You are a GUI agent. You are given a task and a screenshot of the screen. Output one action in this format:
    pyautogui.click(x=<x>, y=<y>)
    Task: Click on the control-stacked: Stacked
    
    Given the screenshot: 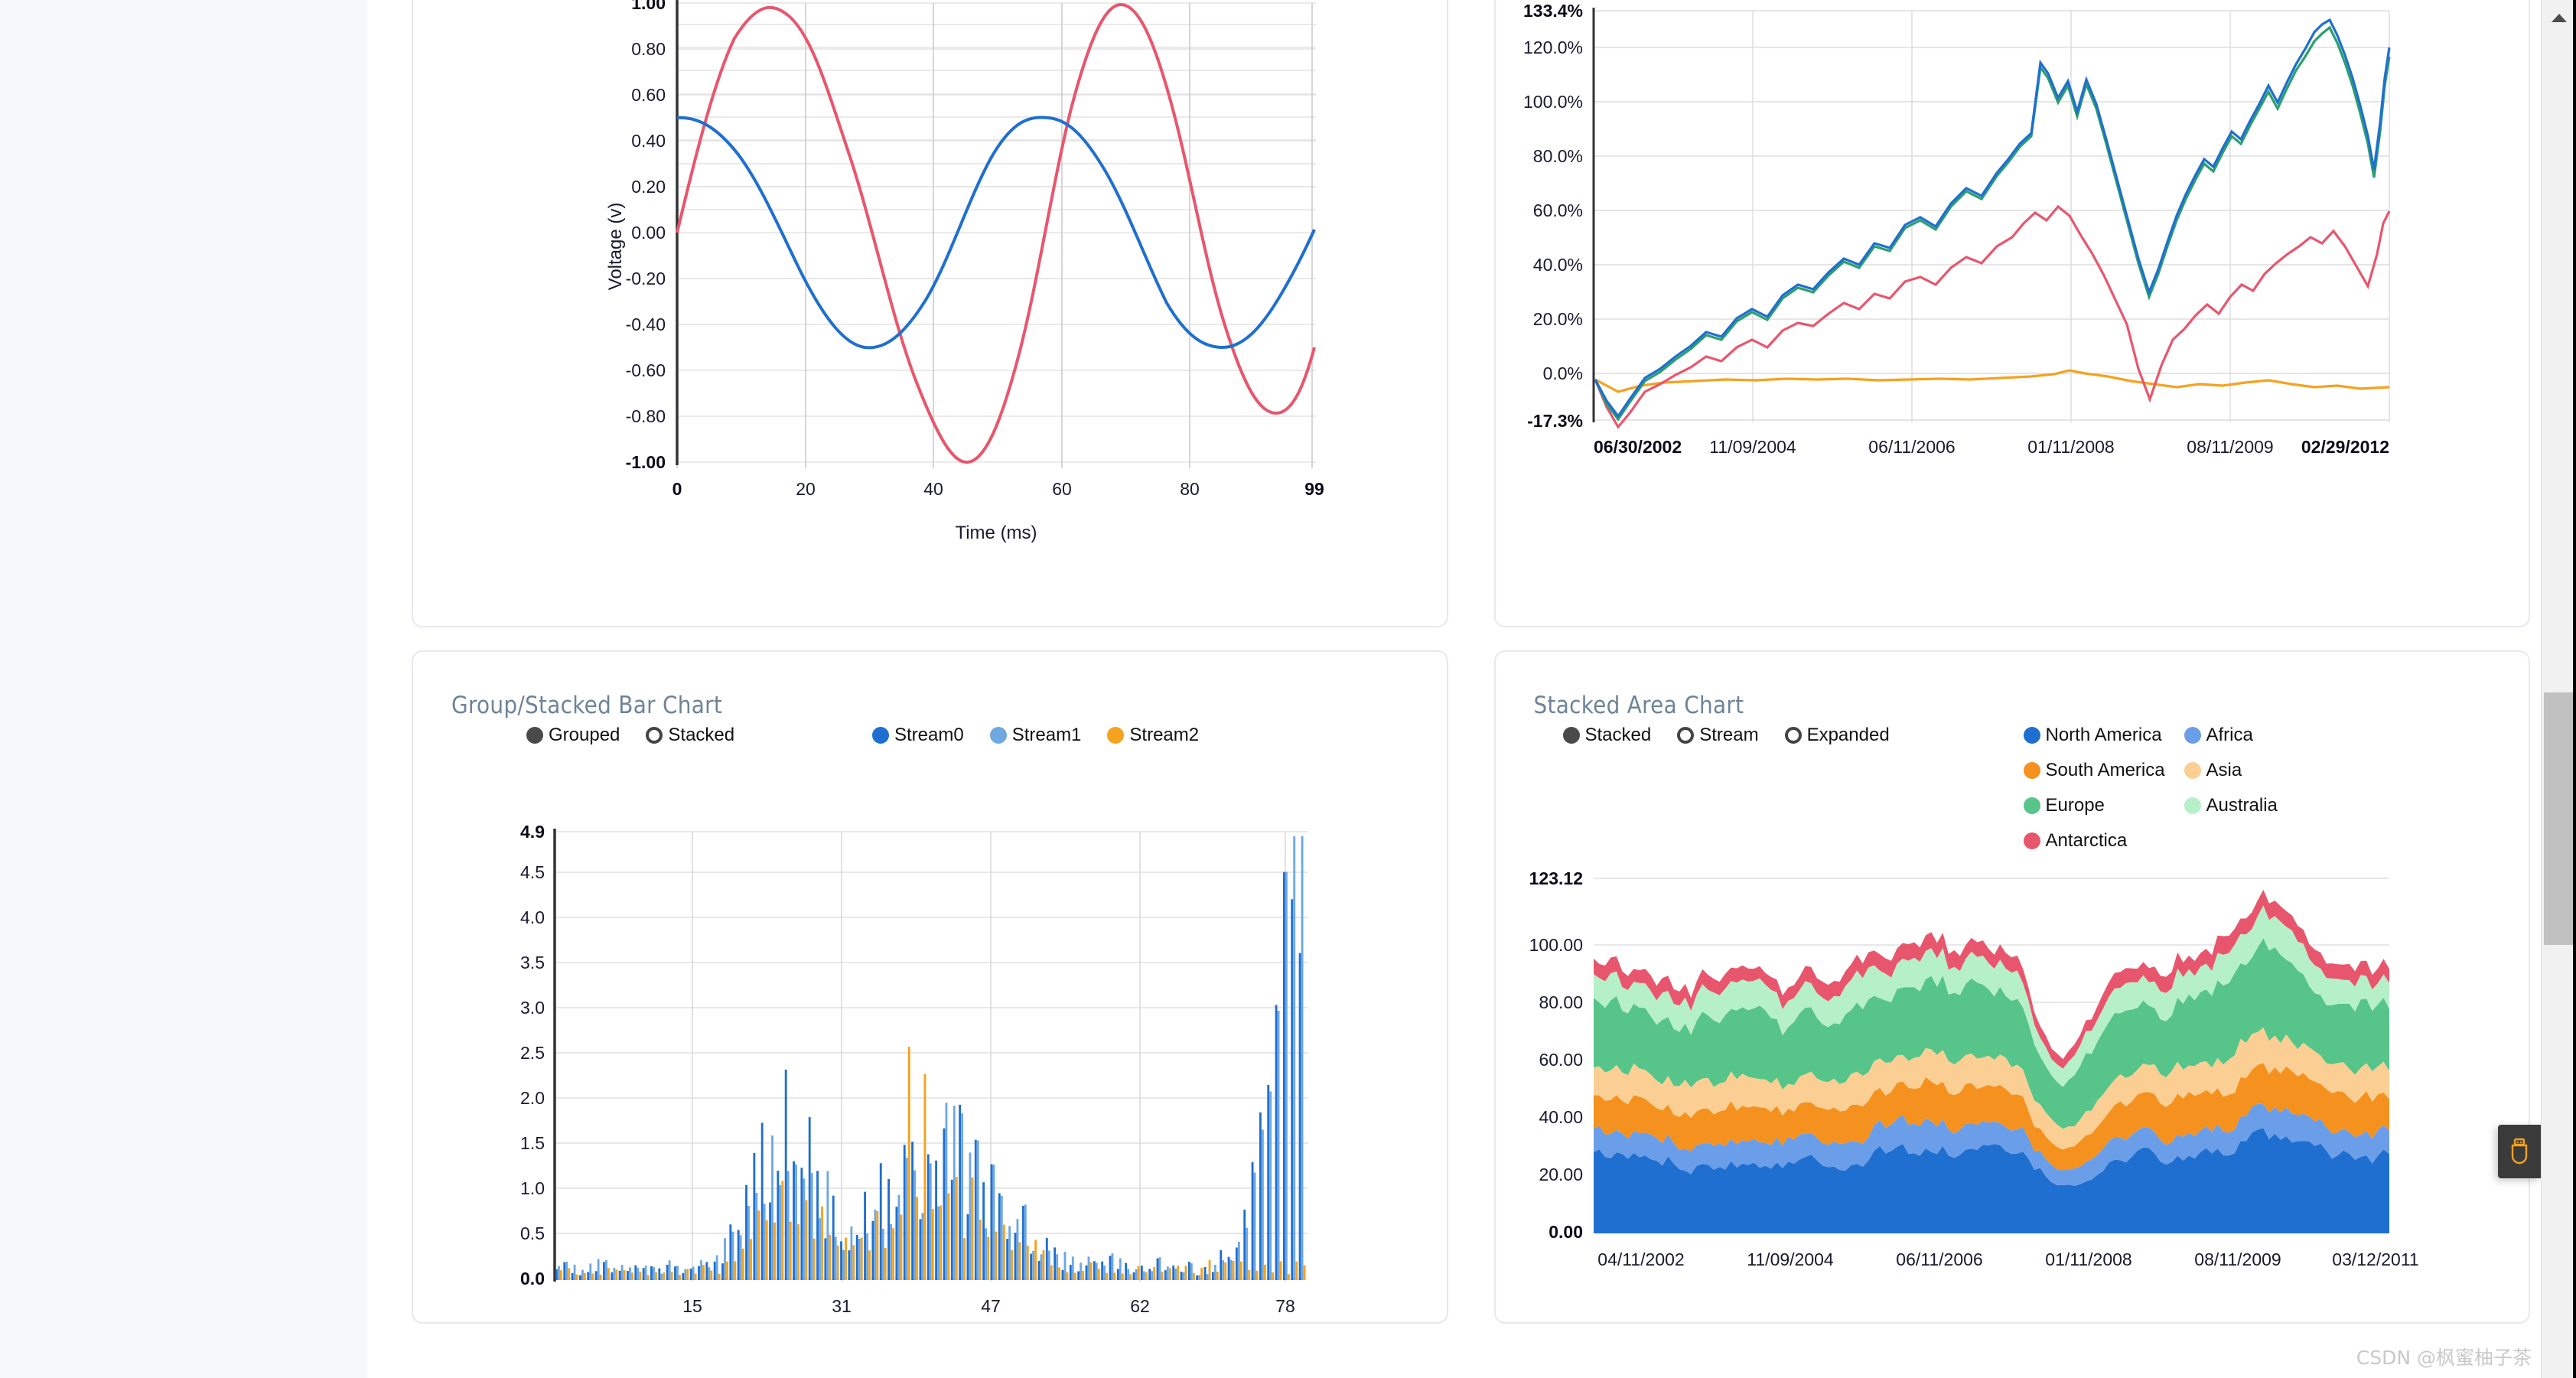 What is the action you would take?
    pyautogui.click(x=690, y=735)
    